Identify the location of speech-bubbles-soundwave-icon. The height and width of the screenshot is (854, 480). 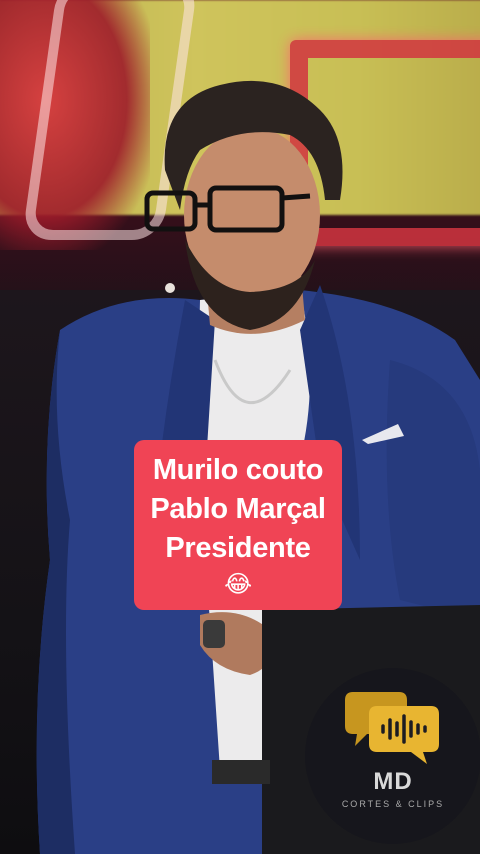
(392, 728).